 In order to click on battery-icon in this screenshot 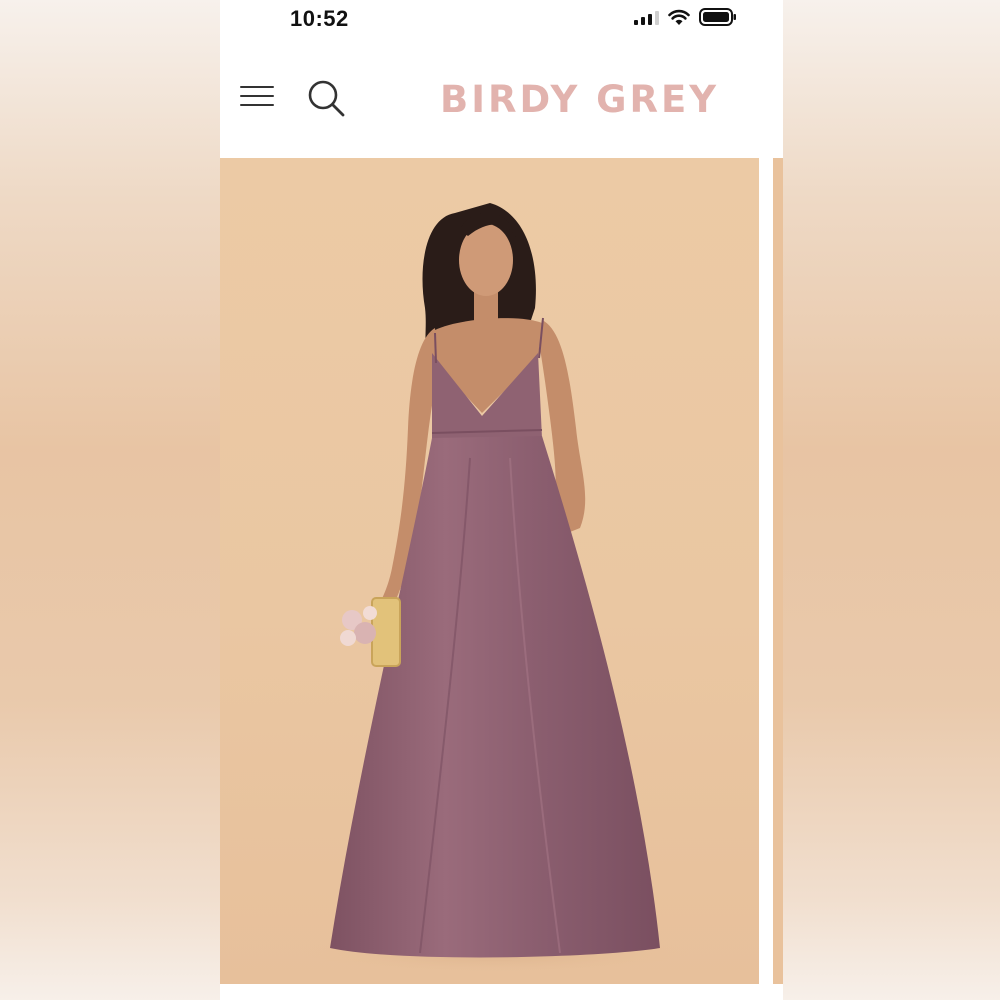, I will do `click(717, 17)`.